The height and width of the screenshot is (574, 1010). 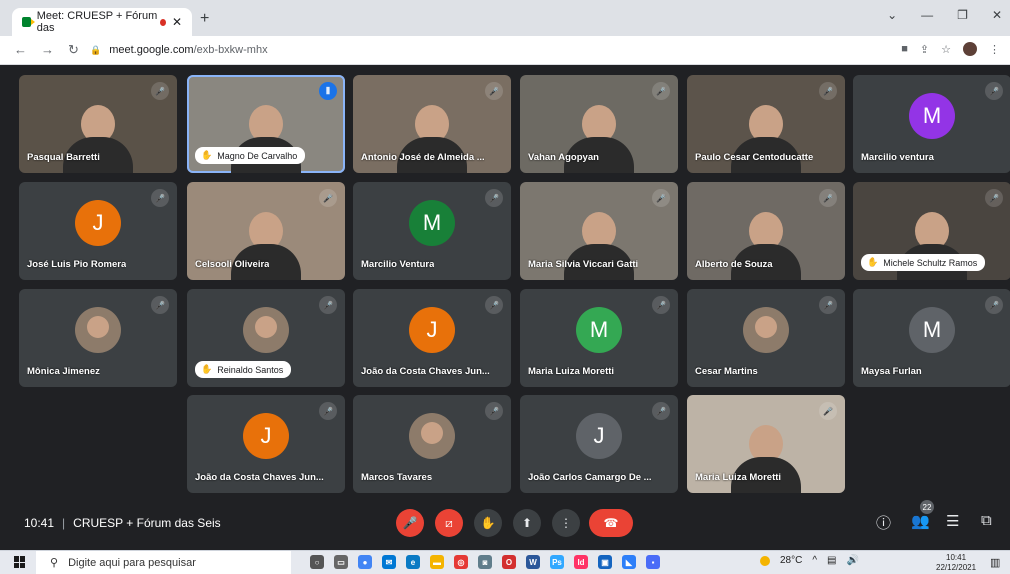 What do you see at coordinates (962, 15) in the screenshot?
I see `restore-button: ❐` at bounding box center [962, 15].